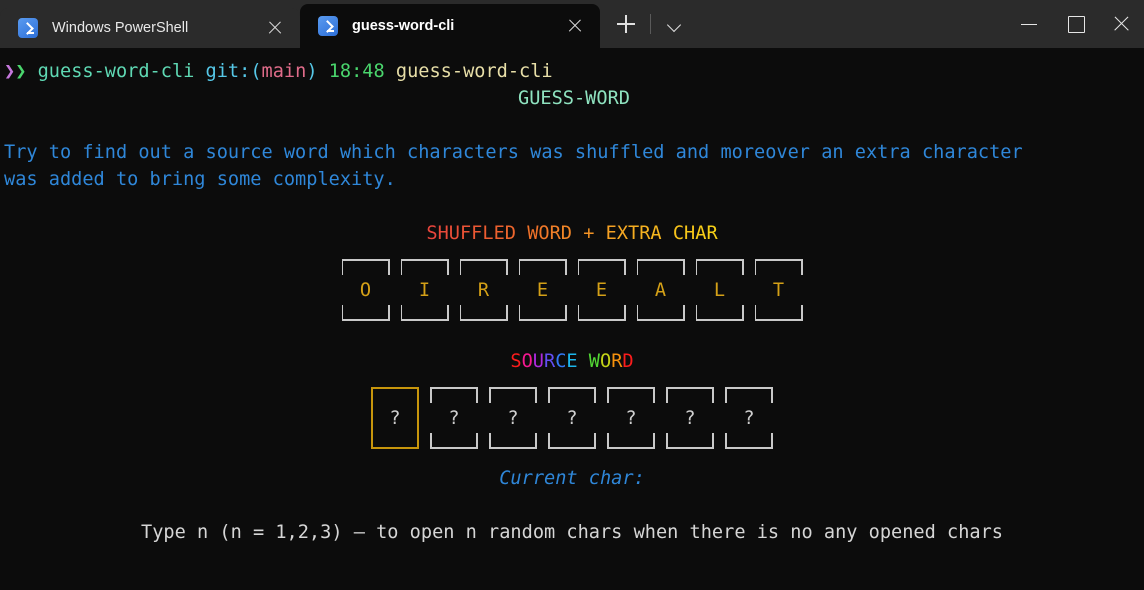 This screenshot has height=590, width=1144. What do you see at coordinates (622, 233) in the screenshot?
I see `gradient-char: X` at bounding box center [622, 233].